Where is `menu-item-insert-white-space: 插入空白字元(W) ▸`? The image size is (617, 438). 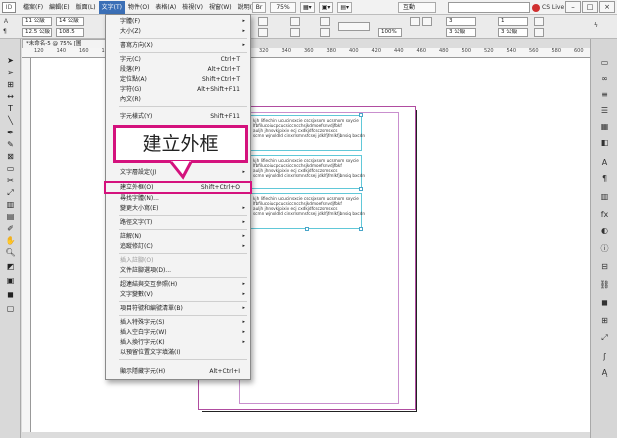
menu-item-insert-white-space: 插入空白字元(W) ▸ is located at coordinates (178, 332).